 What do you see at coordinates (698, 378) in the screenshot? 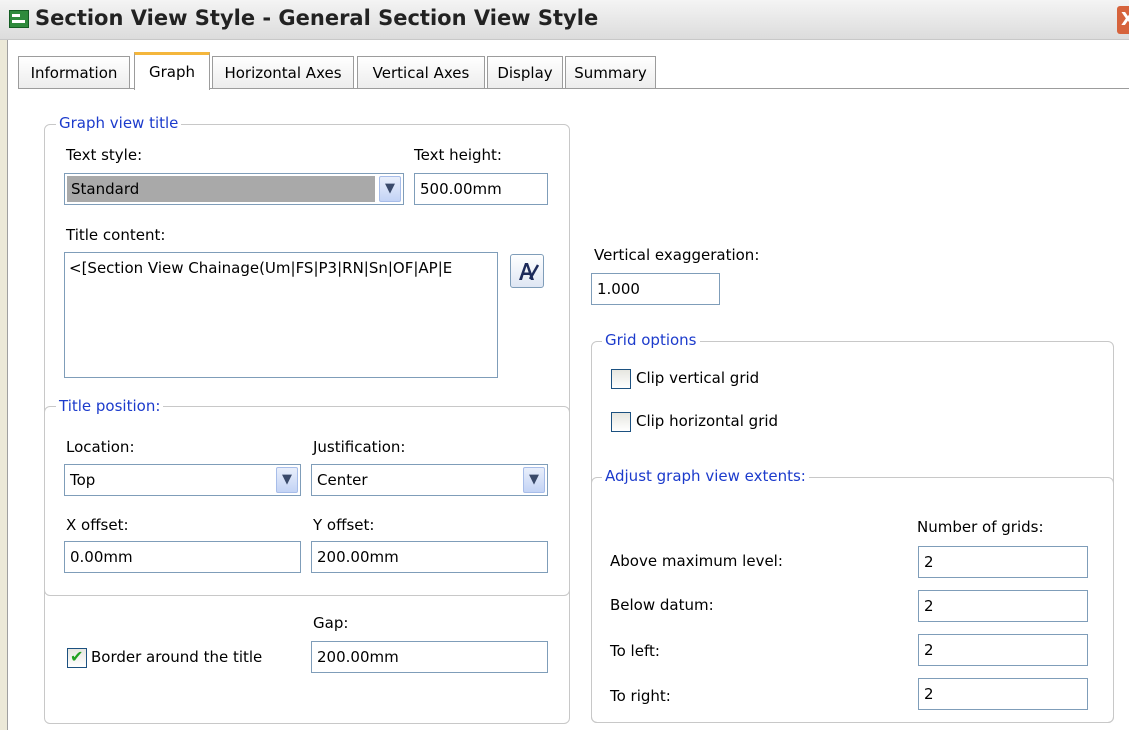
I see `clip-vertical-grid-label: Clip vertical grid` at bounding box center [698, 378].